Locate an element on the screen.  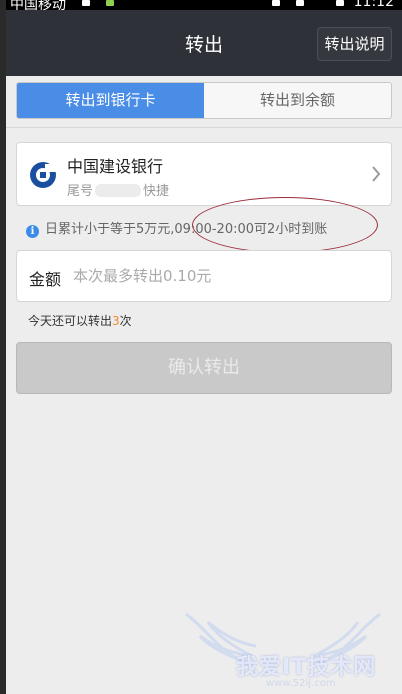
transfer-tabs: 转出到银行卡 转出到余额 is located at coordinates (204, 100).